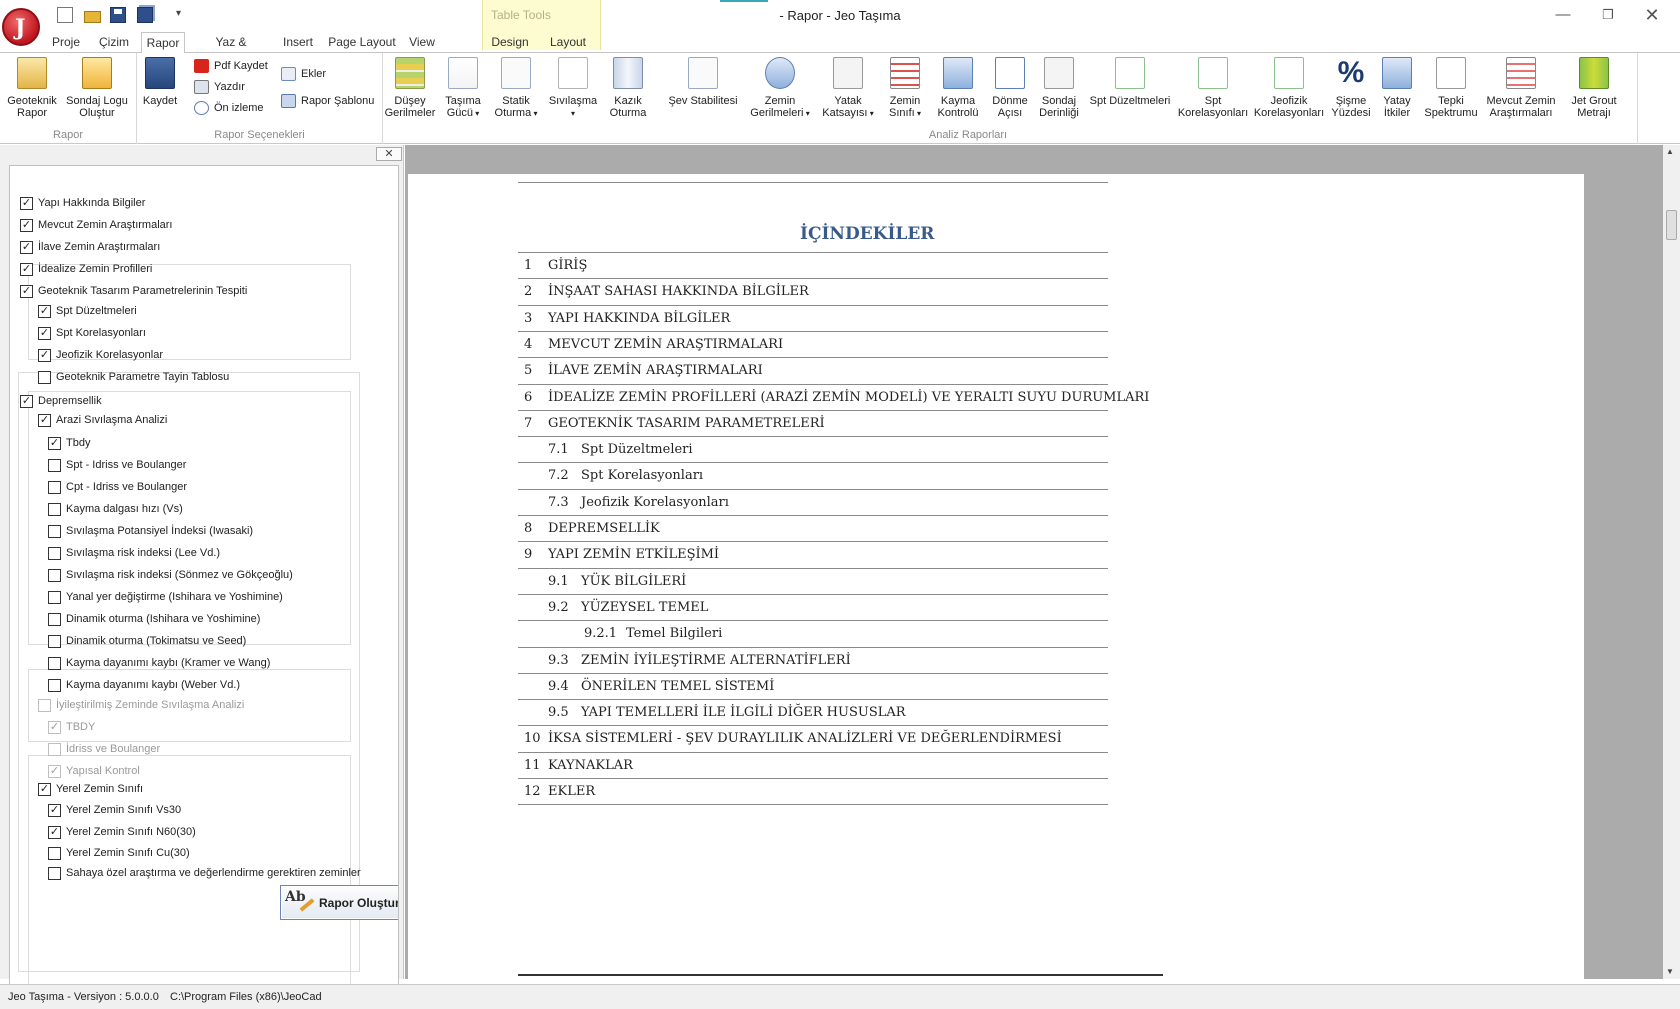 The image size is (1680, 1009). Describe the element at coordinates (90, 247) in the screenshot. I see `tree-item: ✓ İlave Zemin Araştırmaları` at that location.